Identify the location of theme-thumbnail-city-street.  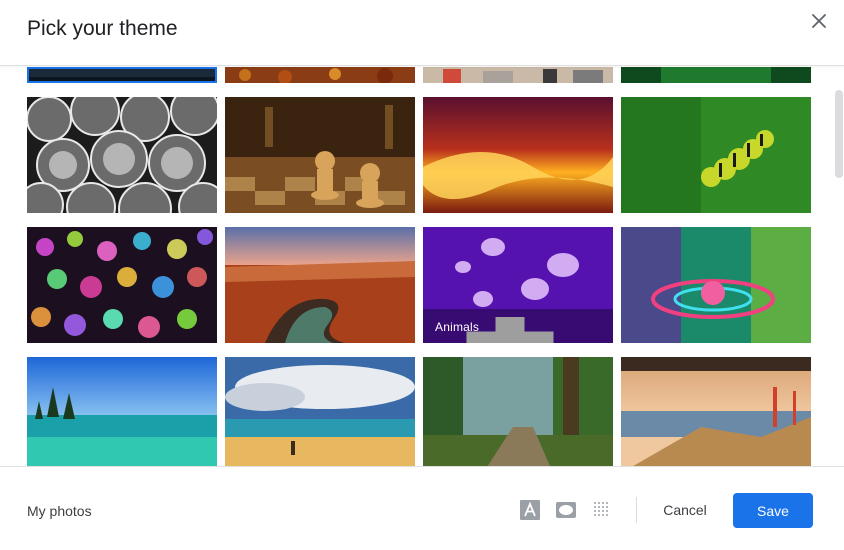
(518, 75).